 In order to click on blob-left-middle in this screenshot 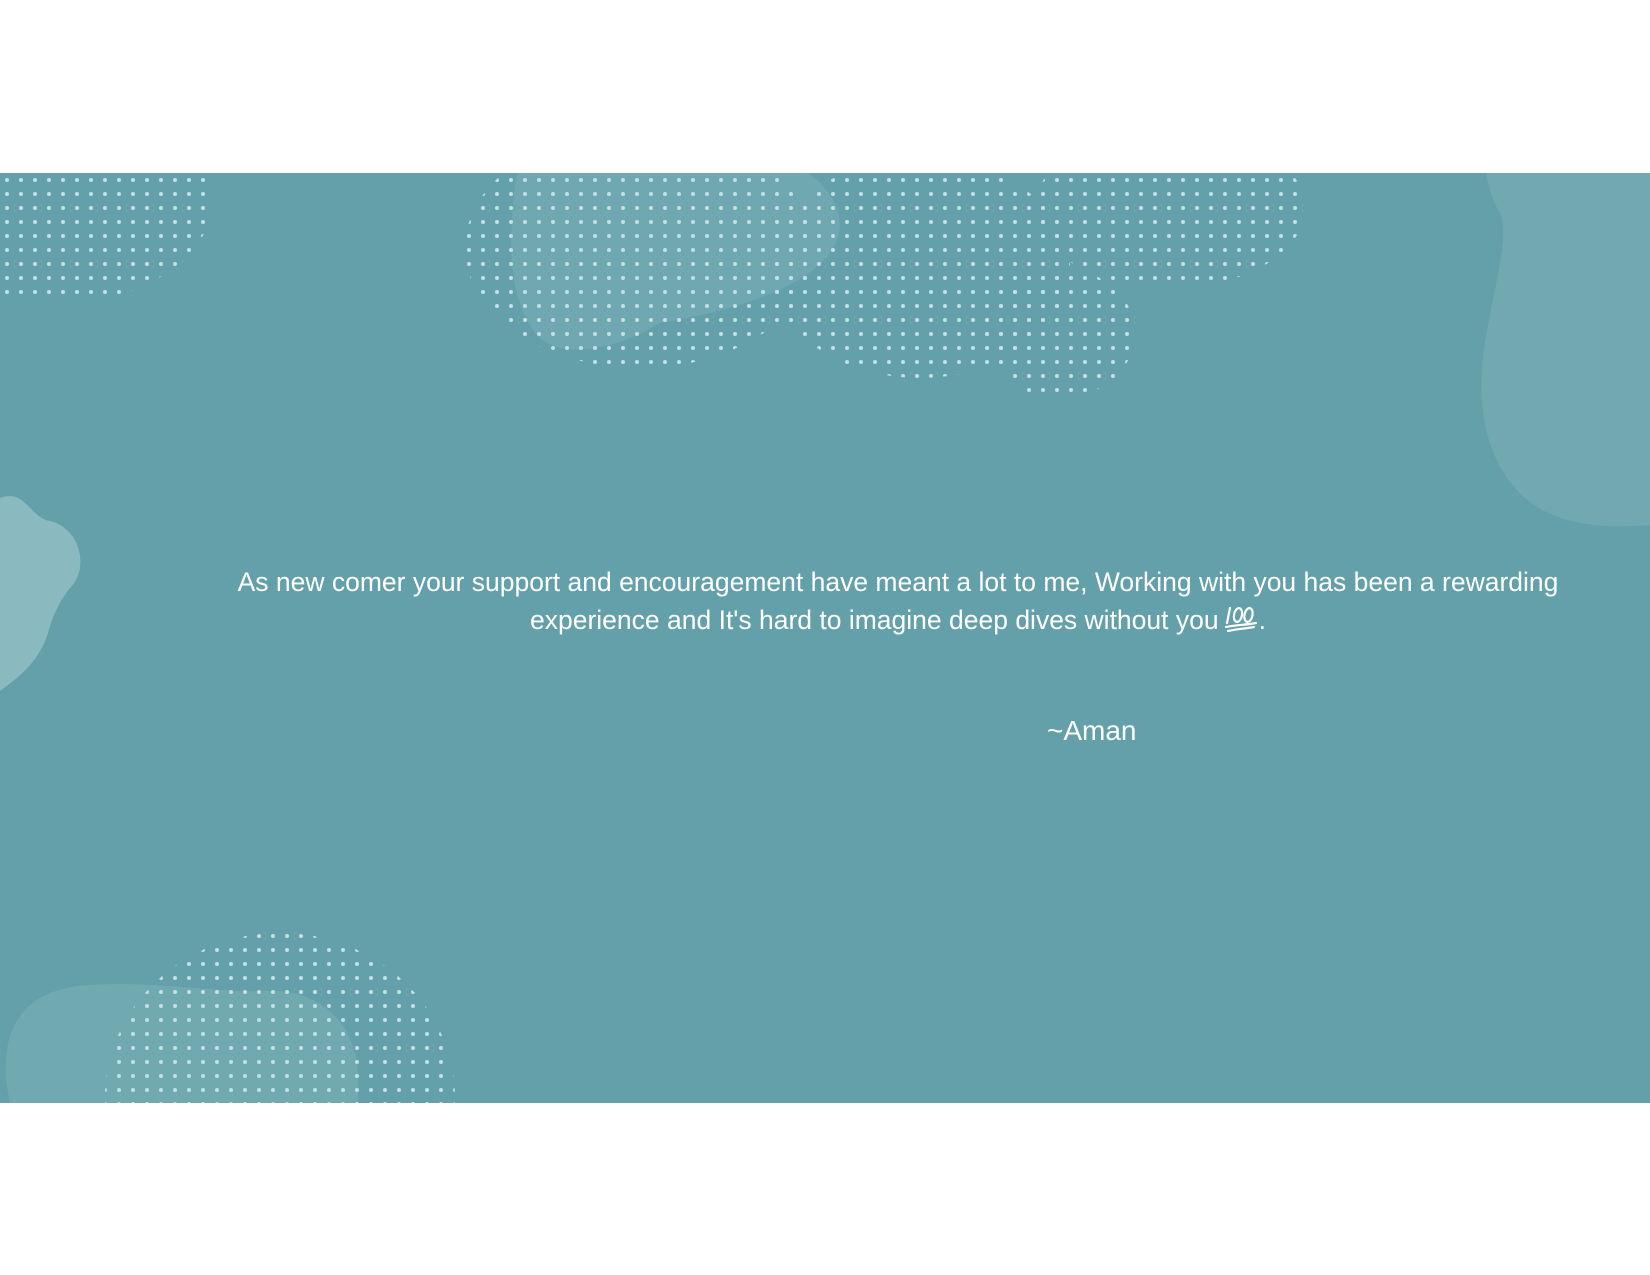, I will do `click(40, 593)`.